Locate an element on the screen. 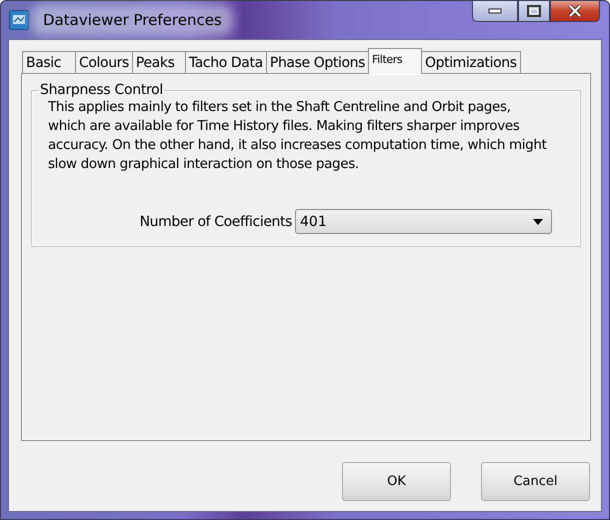 The image size is (610, 520). tab: Basic is located at coordinates (49, 62).